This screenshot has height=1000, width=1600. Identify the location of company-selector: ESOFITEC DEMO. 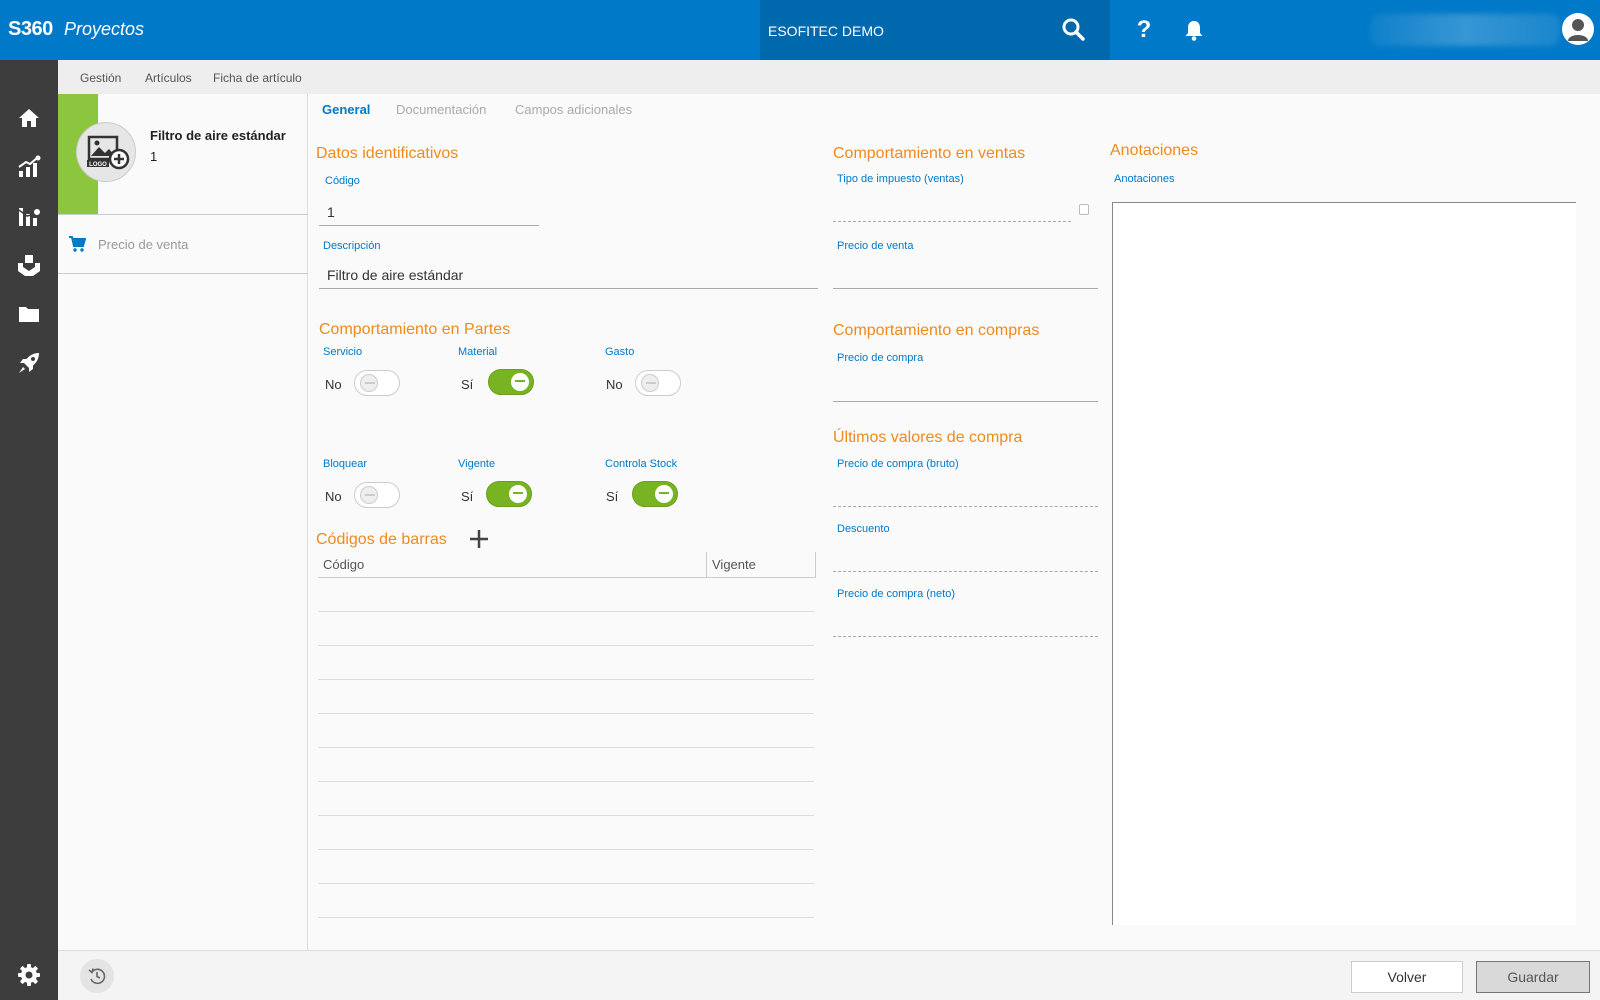
(935, 30).